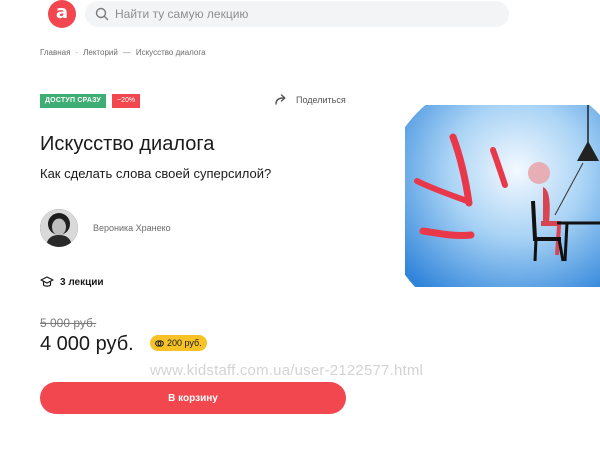 This screenshot has width=600, height=467. I want to click on breadcrumb-current: Искусство диалога, so click(170, 52).